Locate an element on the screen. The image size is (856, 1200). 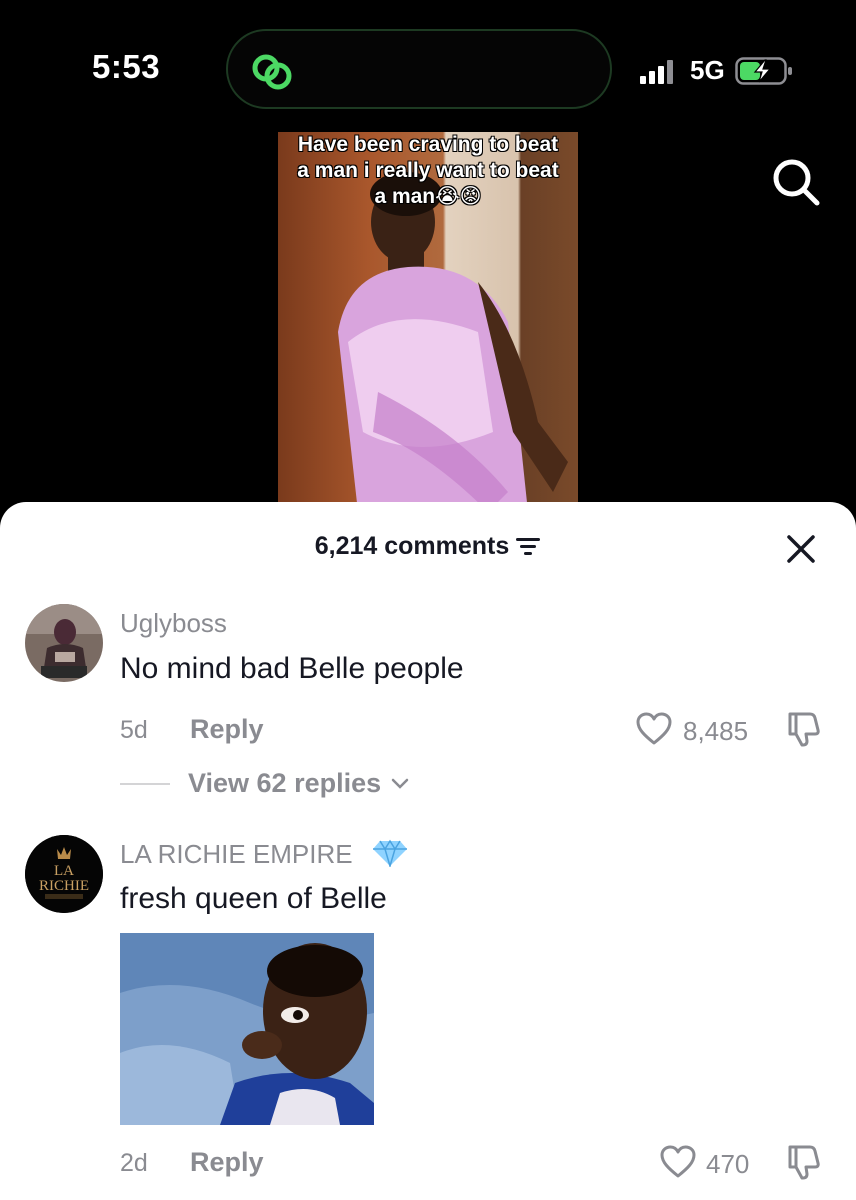
view-replies-button: View 62 replies is located at coordinates (298, 783).